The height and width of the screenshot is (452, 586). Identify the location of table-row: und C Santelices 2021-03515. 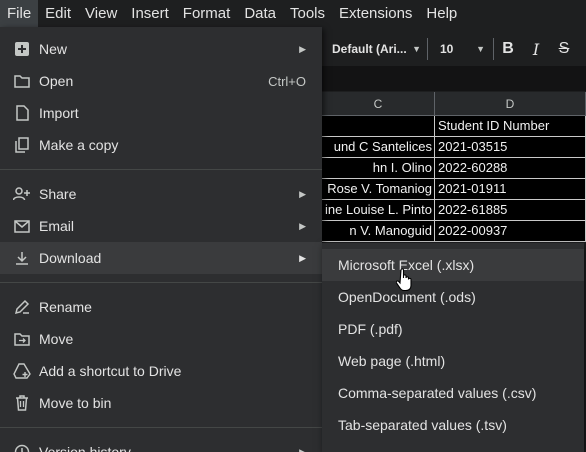
(454, 147).